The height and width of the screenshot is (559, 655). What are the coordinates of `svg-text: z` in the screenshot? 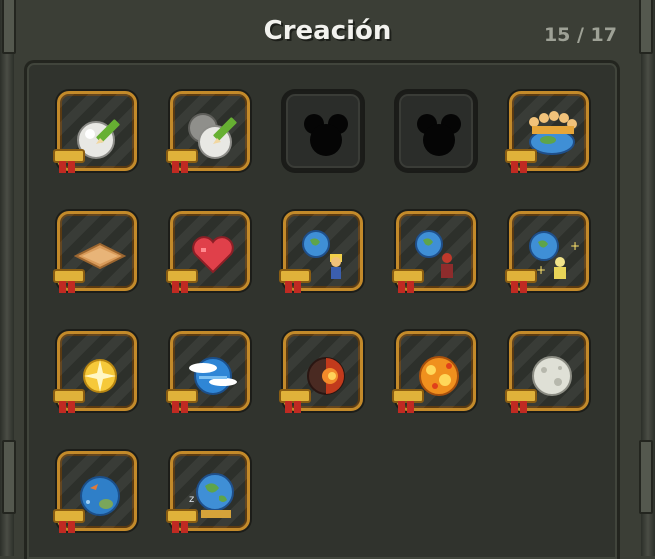 It's located at (191, 499).